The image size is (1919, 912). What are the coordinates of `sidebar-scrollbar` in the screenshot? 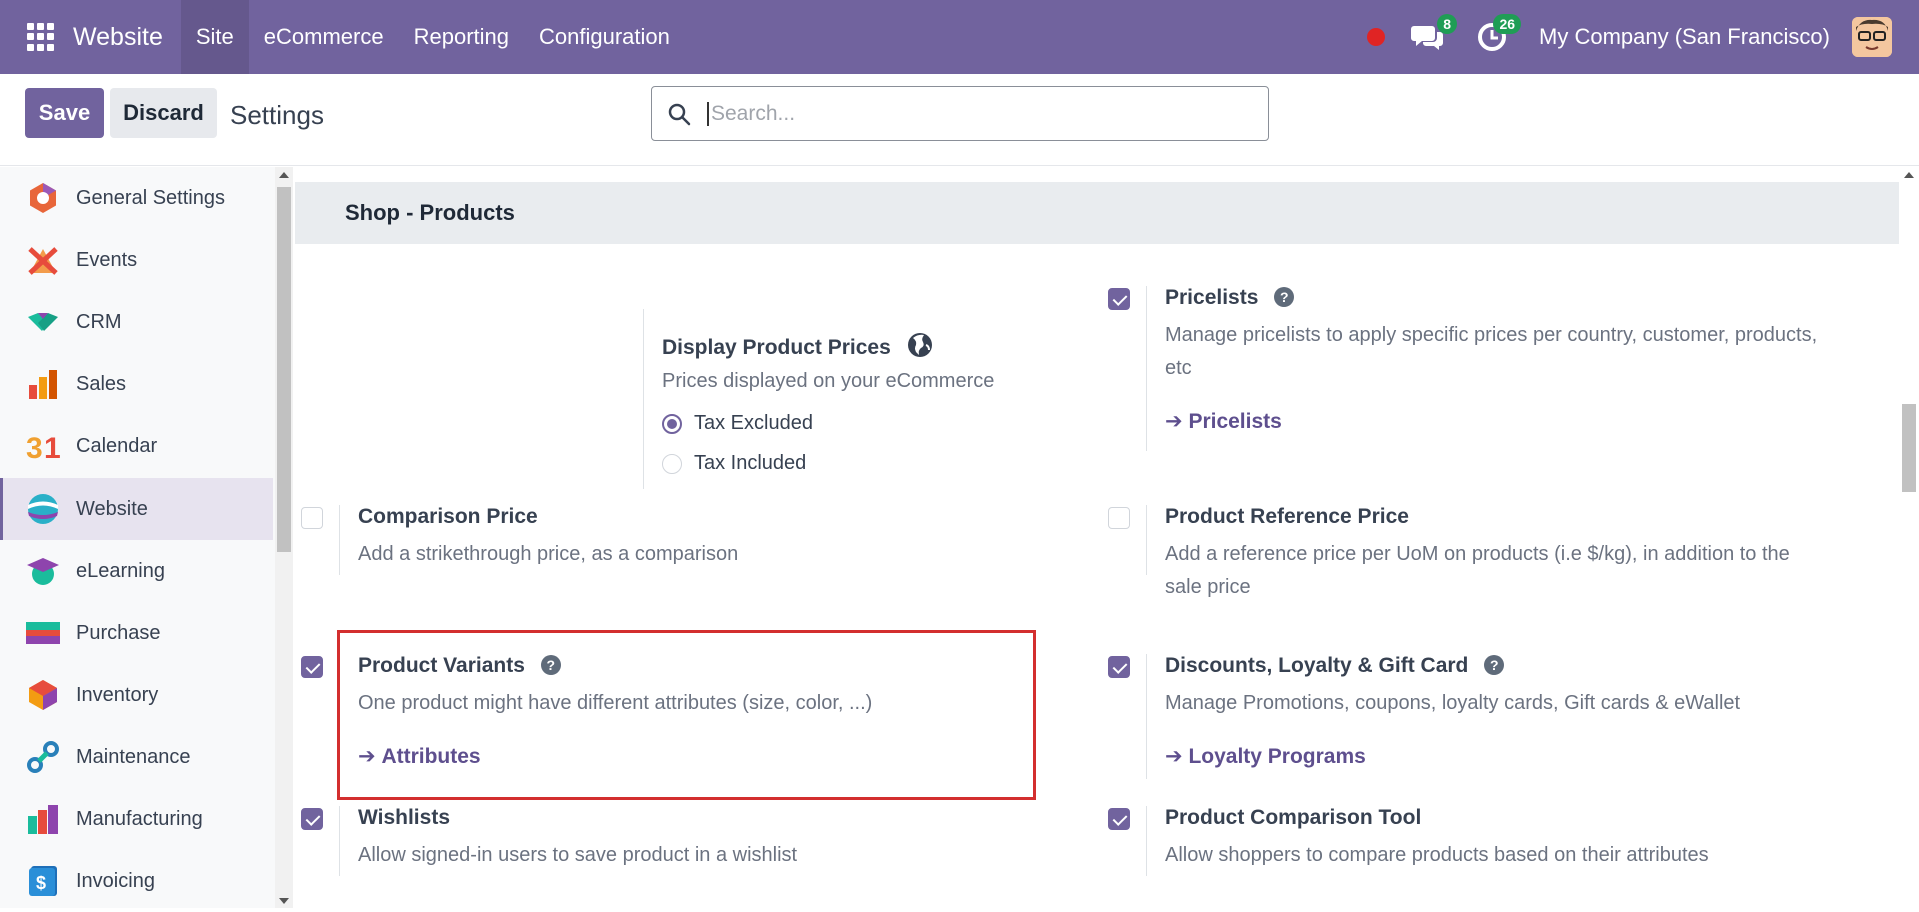 It's located at (284, 537).